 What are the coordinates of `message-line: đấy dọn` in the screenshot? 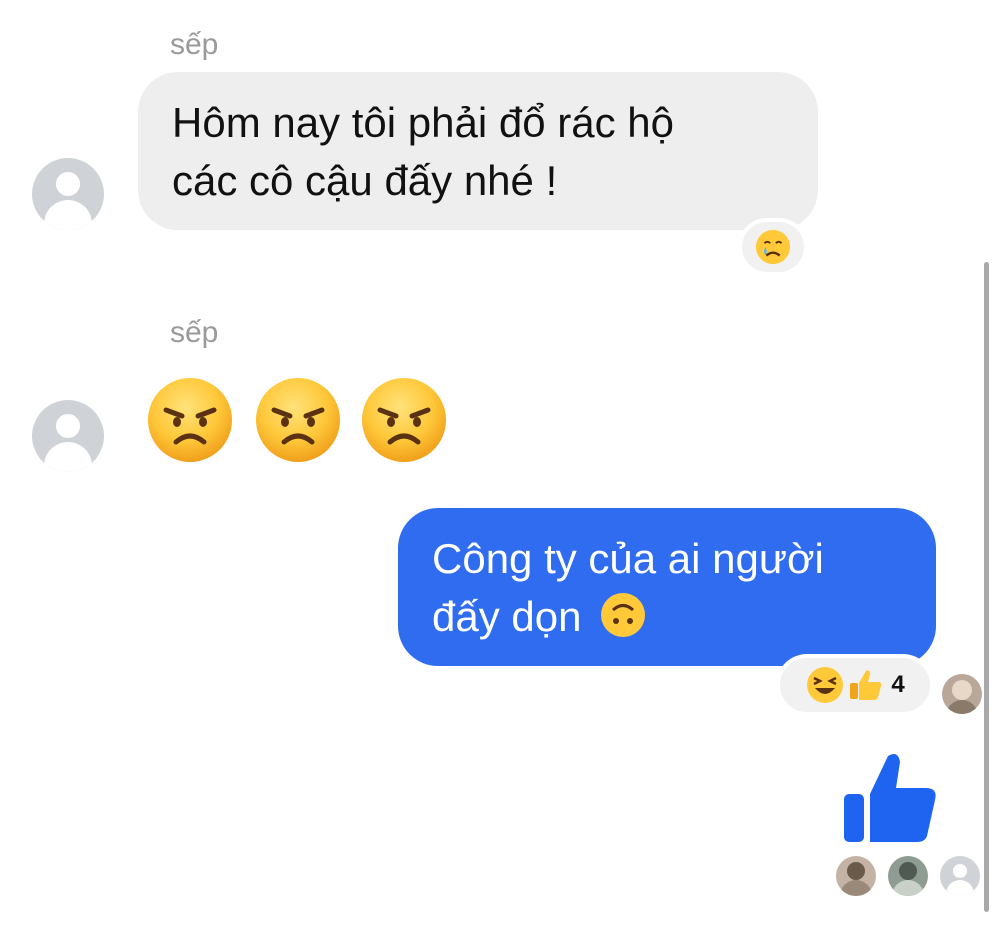 It's located at (507, 616).